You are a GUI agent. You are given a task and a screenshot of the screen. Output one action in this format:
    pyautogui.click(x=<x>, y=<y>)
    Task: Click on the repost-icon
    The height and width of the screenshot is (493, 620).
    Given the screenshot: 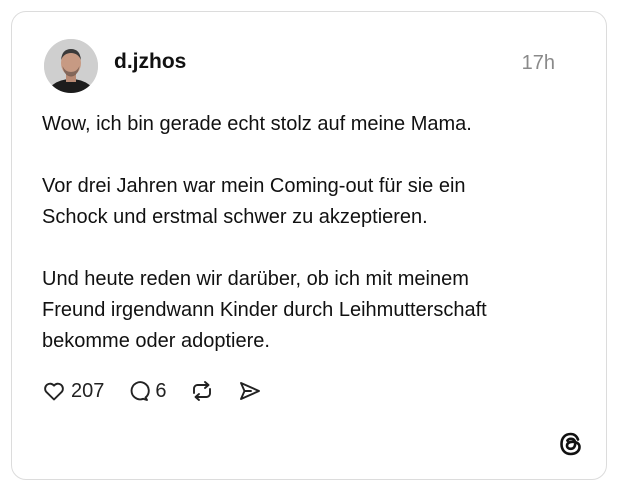 What is the action you would take?
    pyautogui.click(x=202, y=391)
    